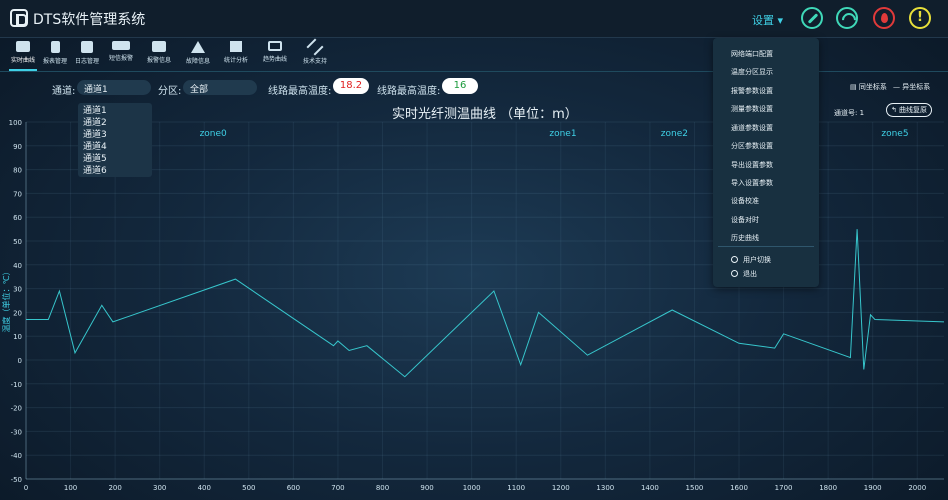  I want to click on tool-label: 报表管理, so click(54, 61).